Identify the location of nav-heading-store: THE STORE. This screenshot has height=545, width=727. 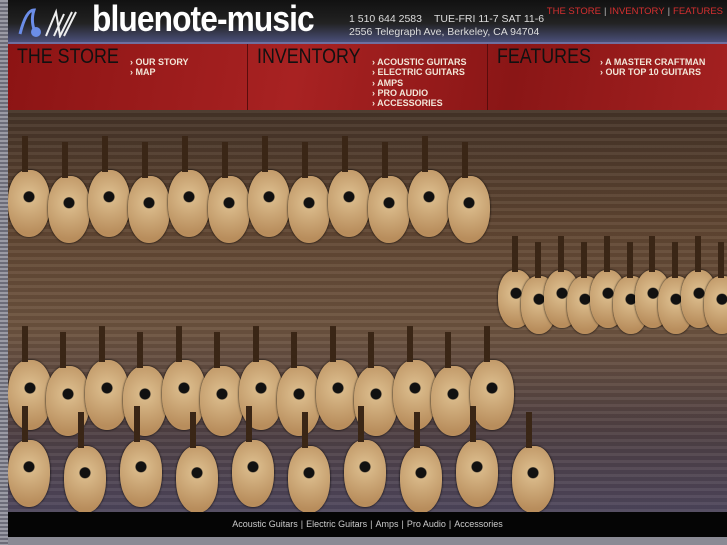
(68, 57).